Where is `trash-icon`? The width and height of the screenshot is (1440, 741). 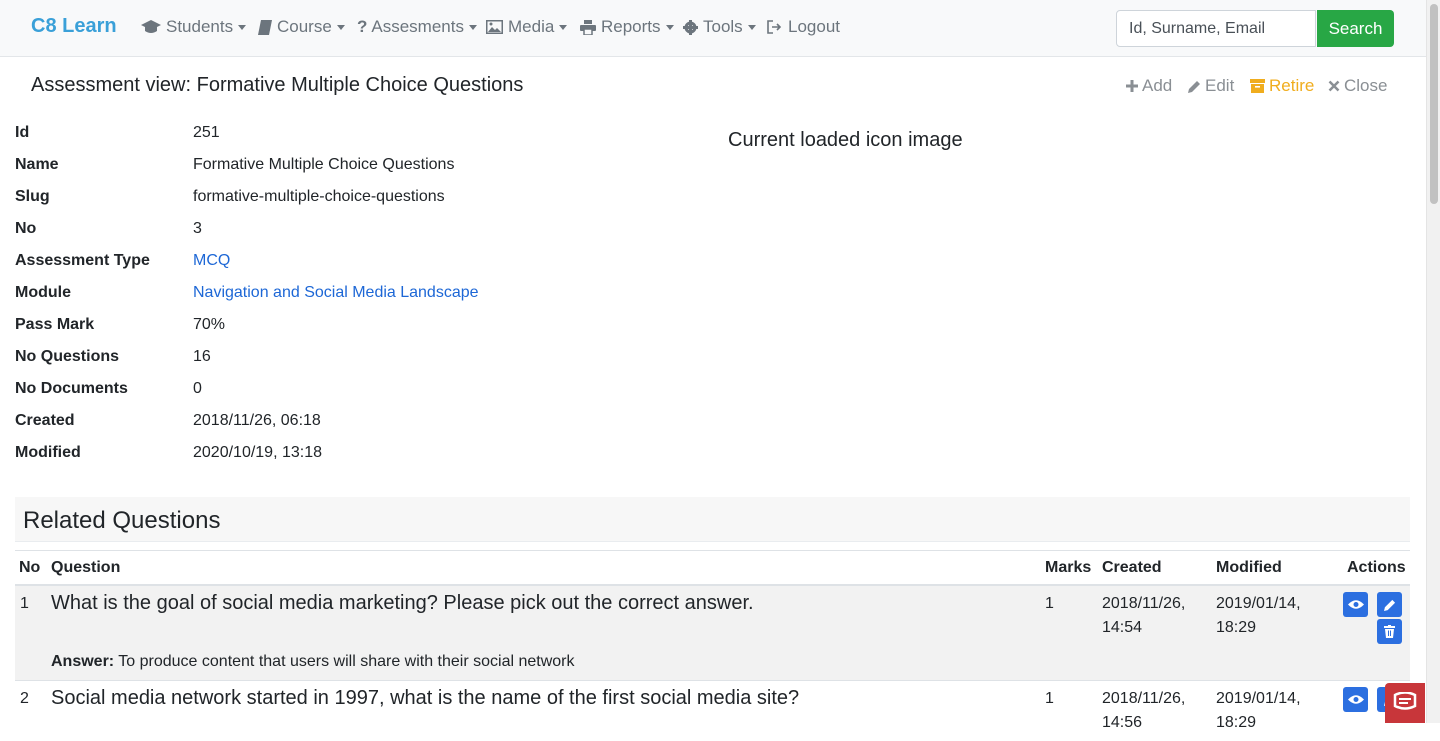 trash-icon is located at coordinates (1389, 631).